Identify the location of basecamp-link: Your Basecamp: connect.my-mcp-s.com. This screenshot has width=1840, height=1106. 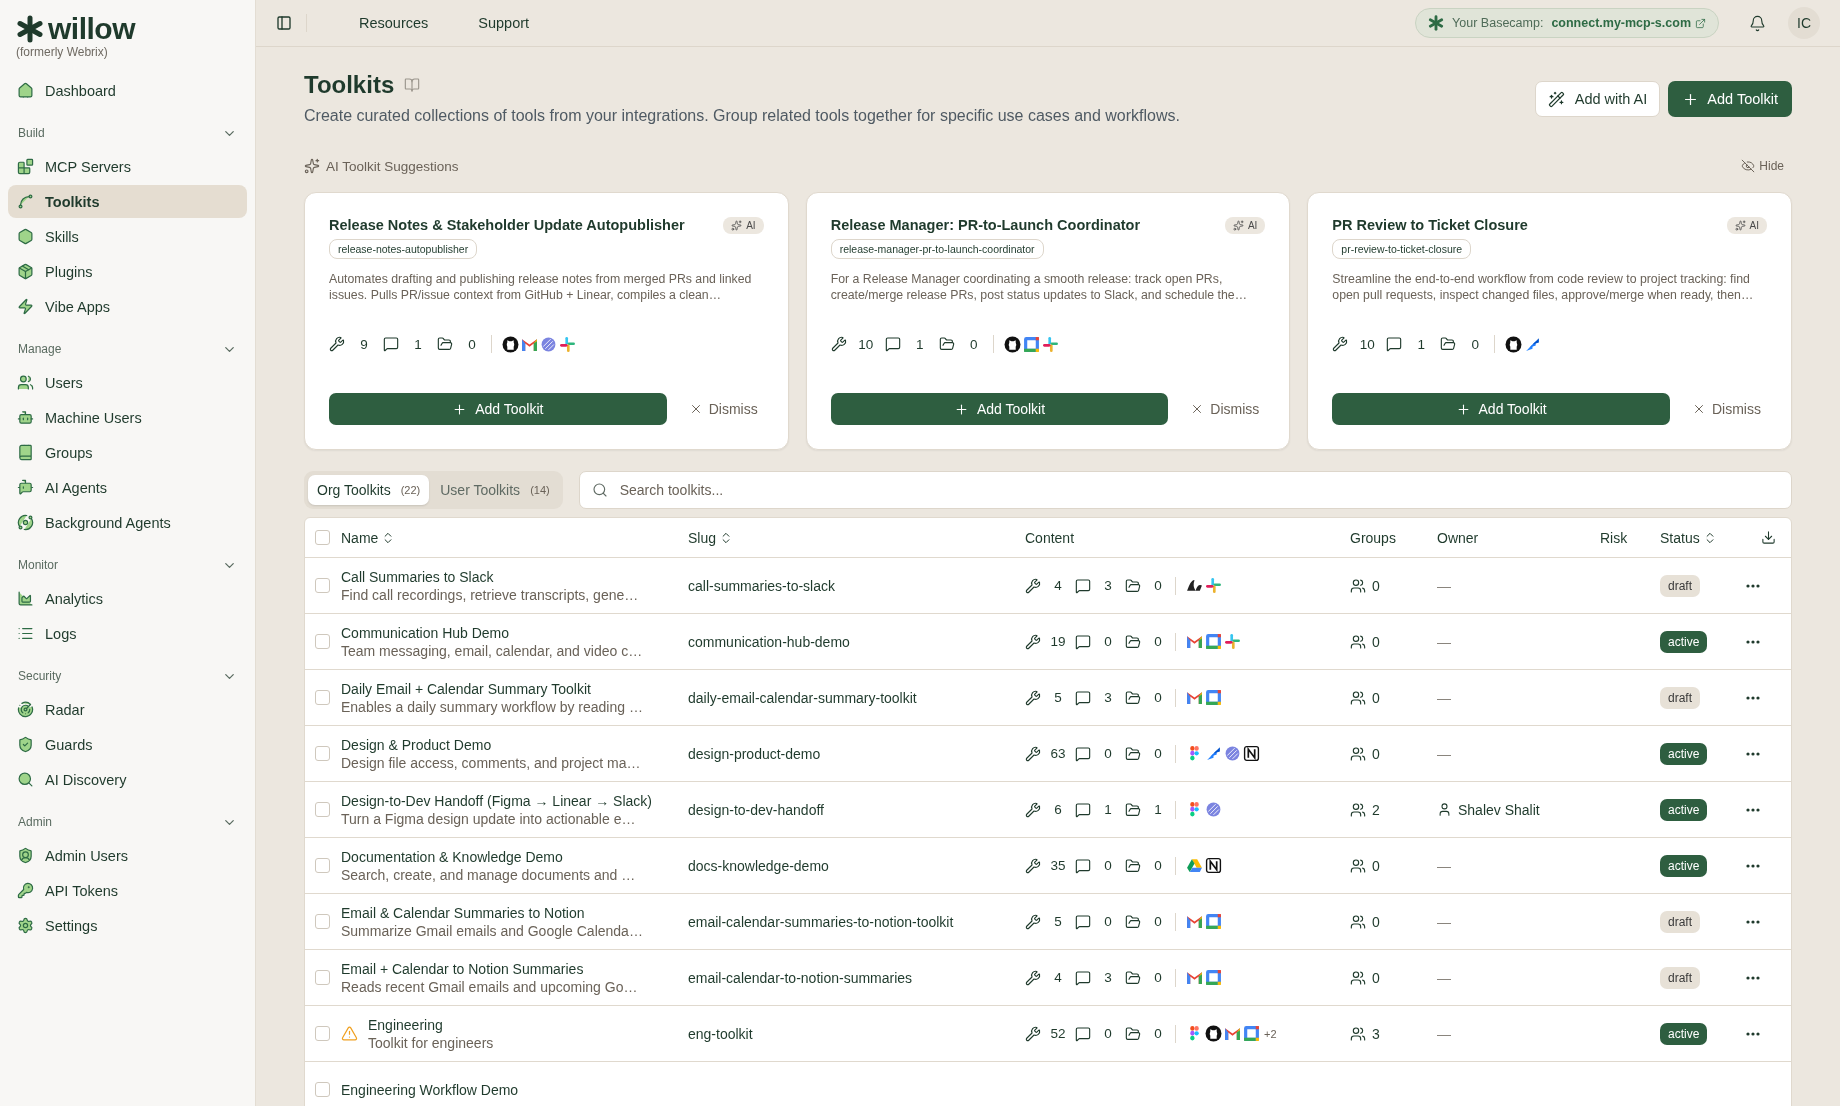
(1567, 23).